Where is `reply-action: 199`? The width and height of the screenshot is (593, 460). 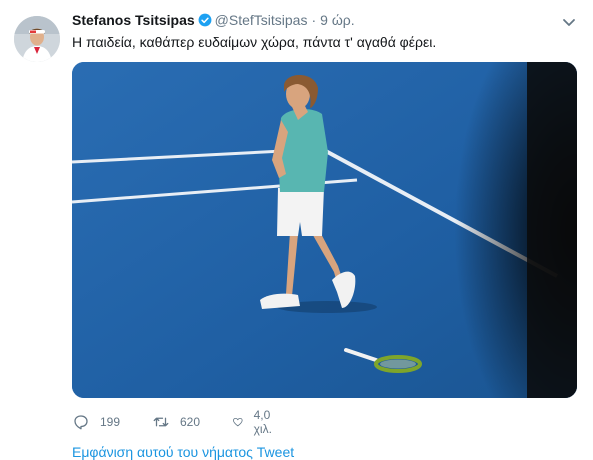 reply-action: 199 is located at coordinates (96, 422).